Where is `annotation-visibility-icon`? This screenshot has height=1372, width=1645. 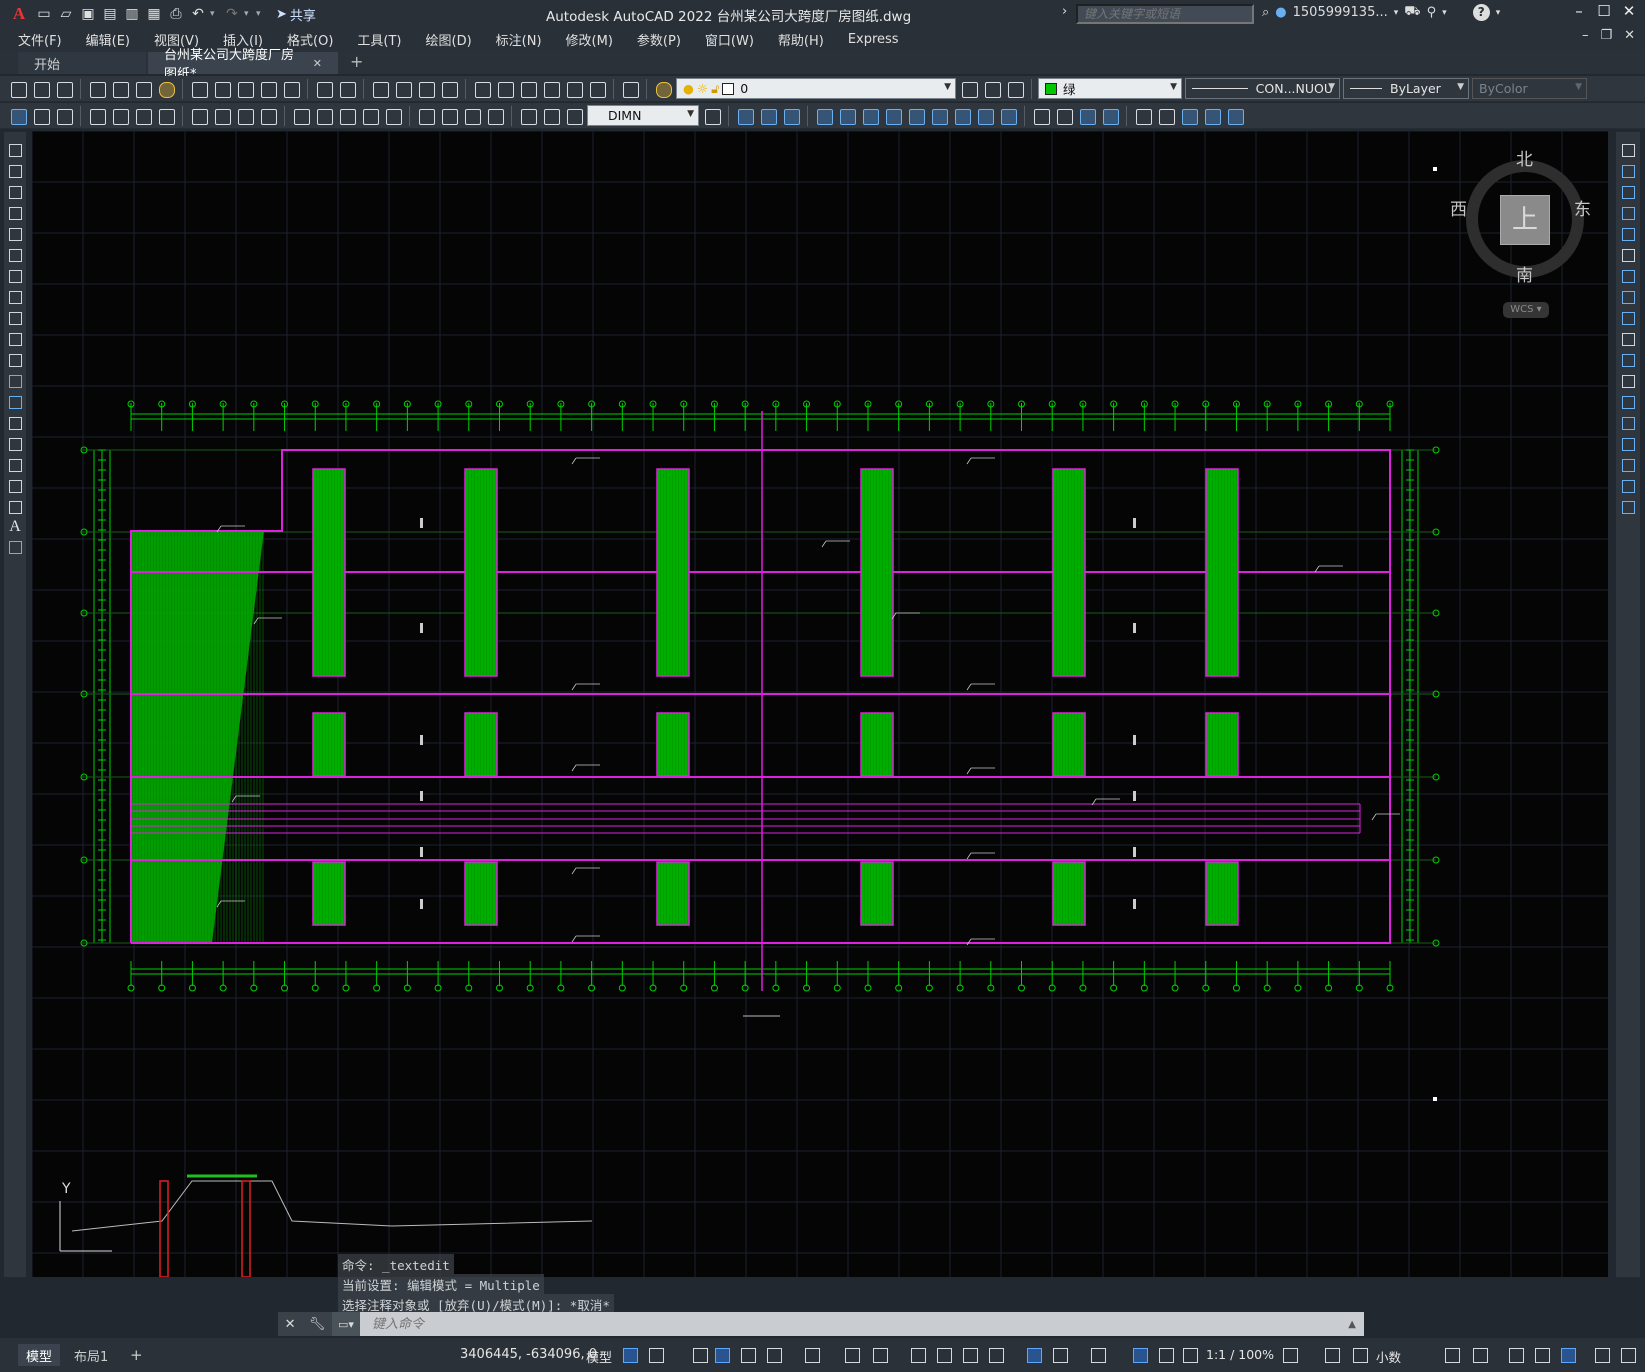 annotation-visibility-icon is located at coordinates (1140, 1355).